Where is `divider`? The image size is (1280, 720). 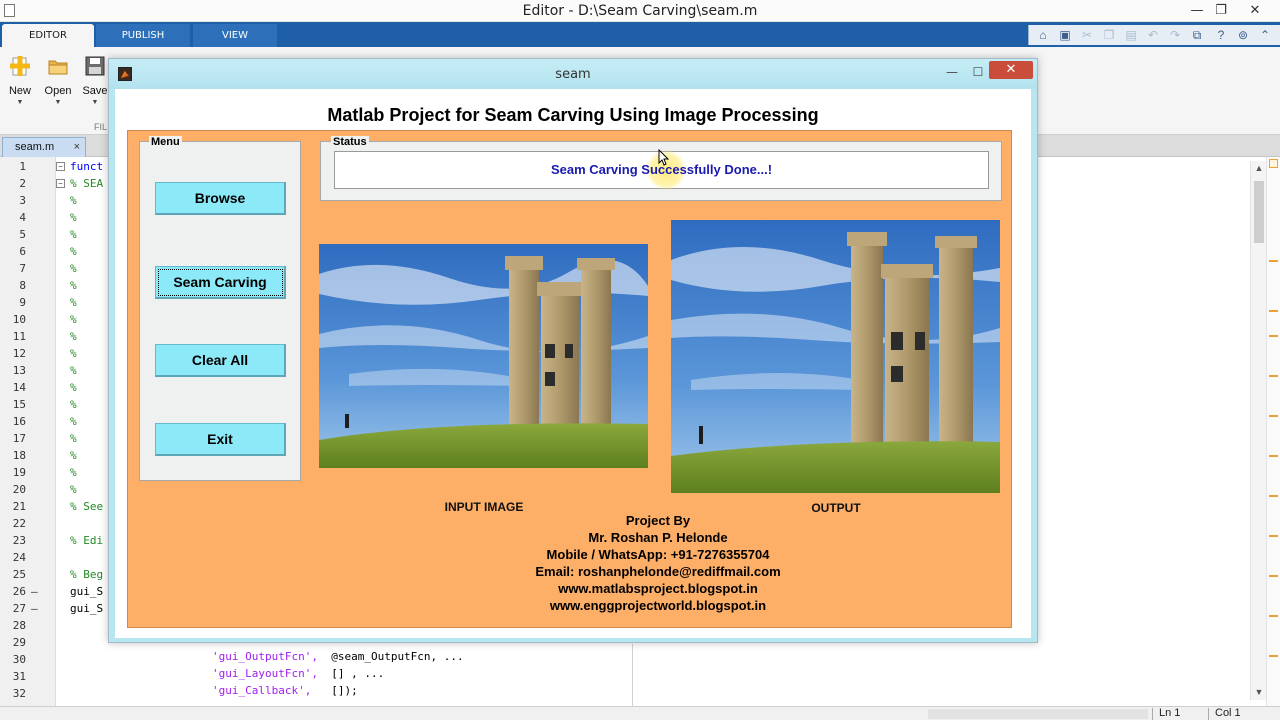
divider is located at coordinates (1208, 714).